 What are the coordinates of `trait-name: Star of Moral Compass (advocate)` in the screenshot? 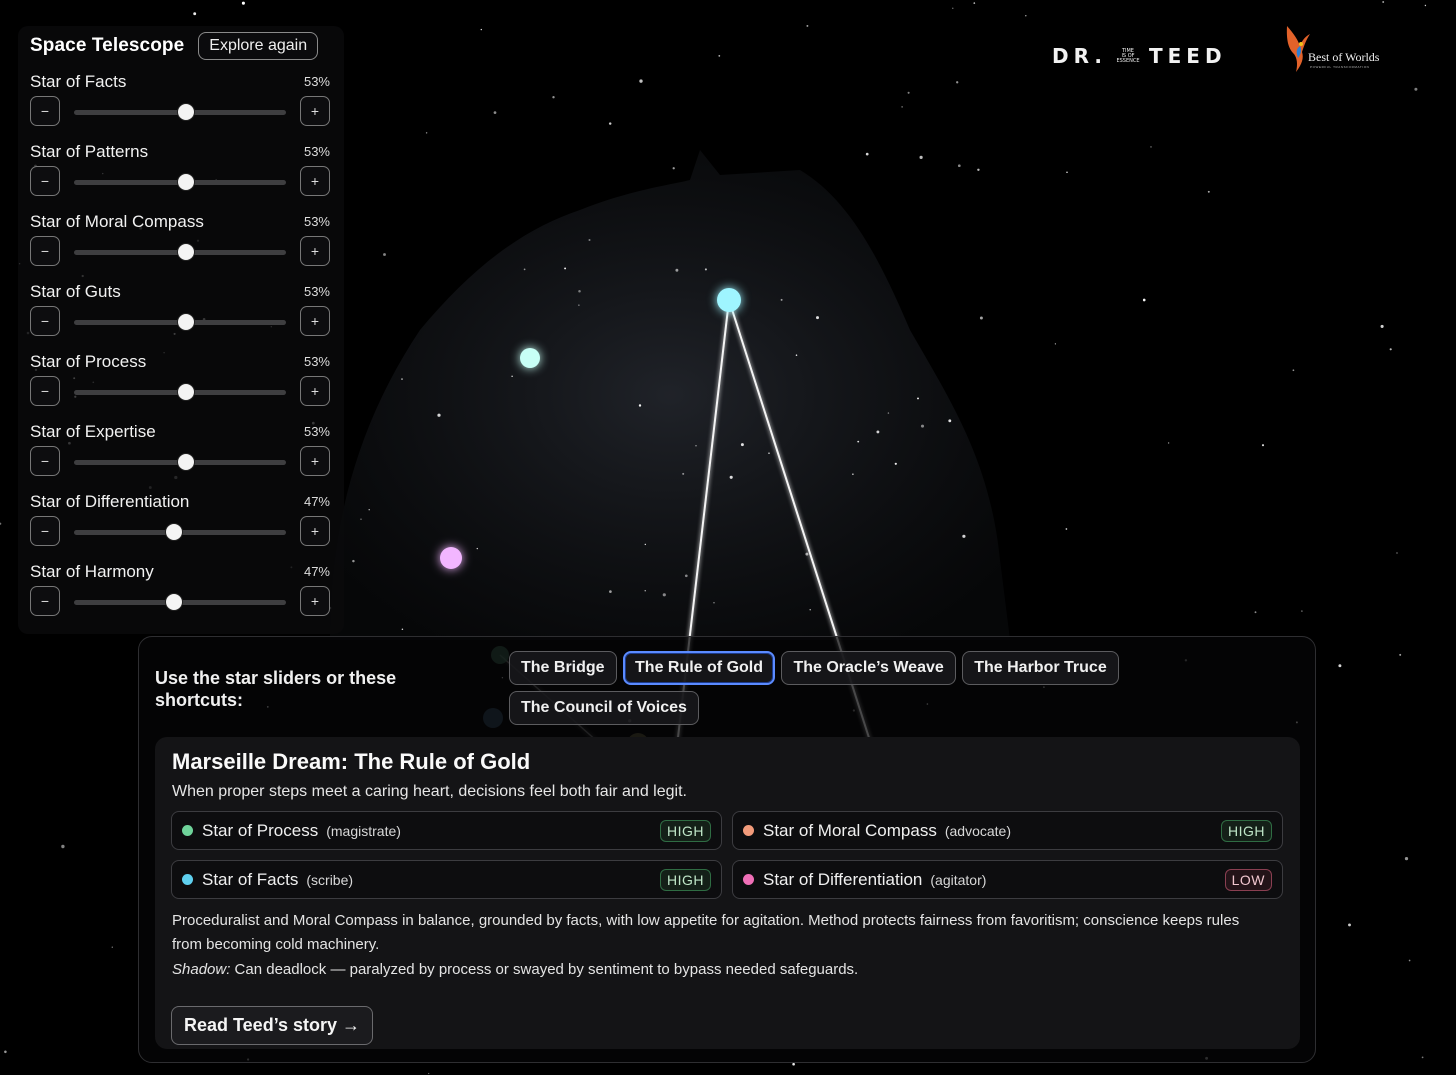 It's located at (887, 831).